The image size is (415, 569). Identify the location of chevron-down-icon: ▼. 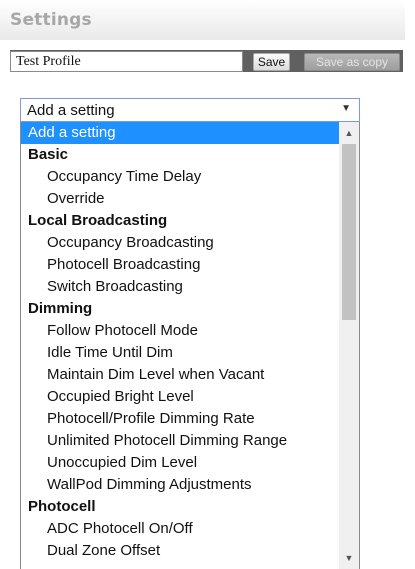
(346, 108).